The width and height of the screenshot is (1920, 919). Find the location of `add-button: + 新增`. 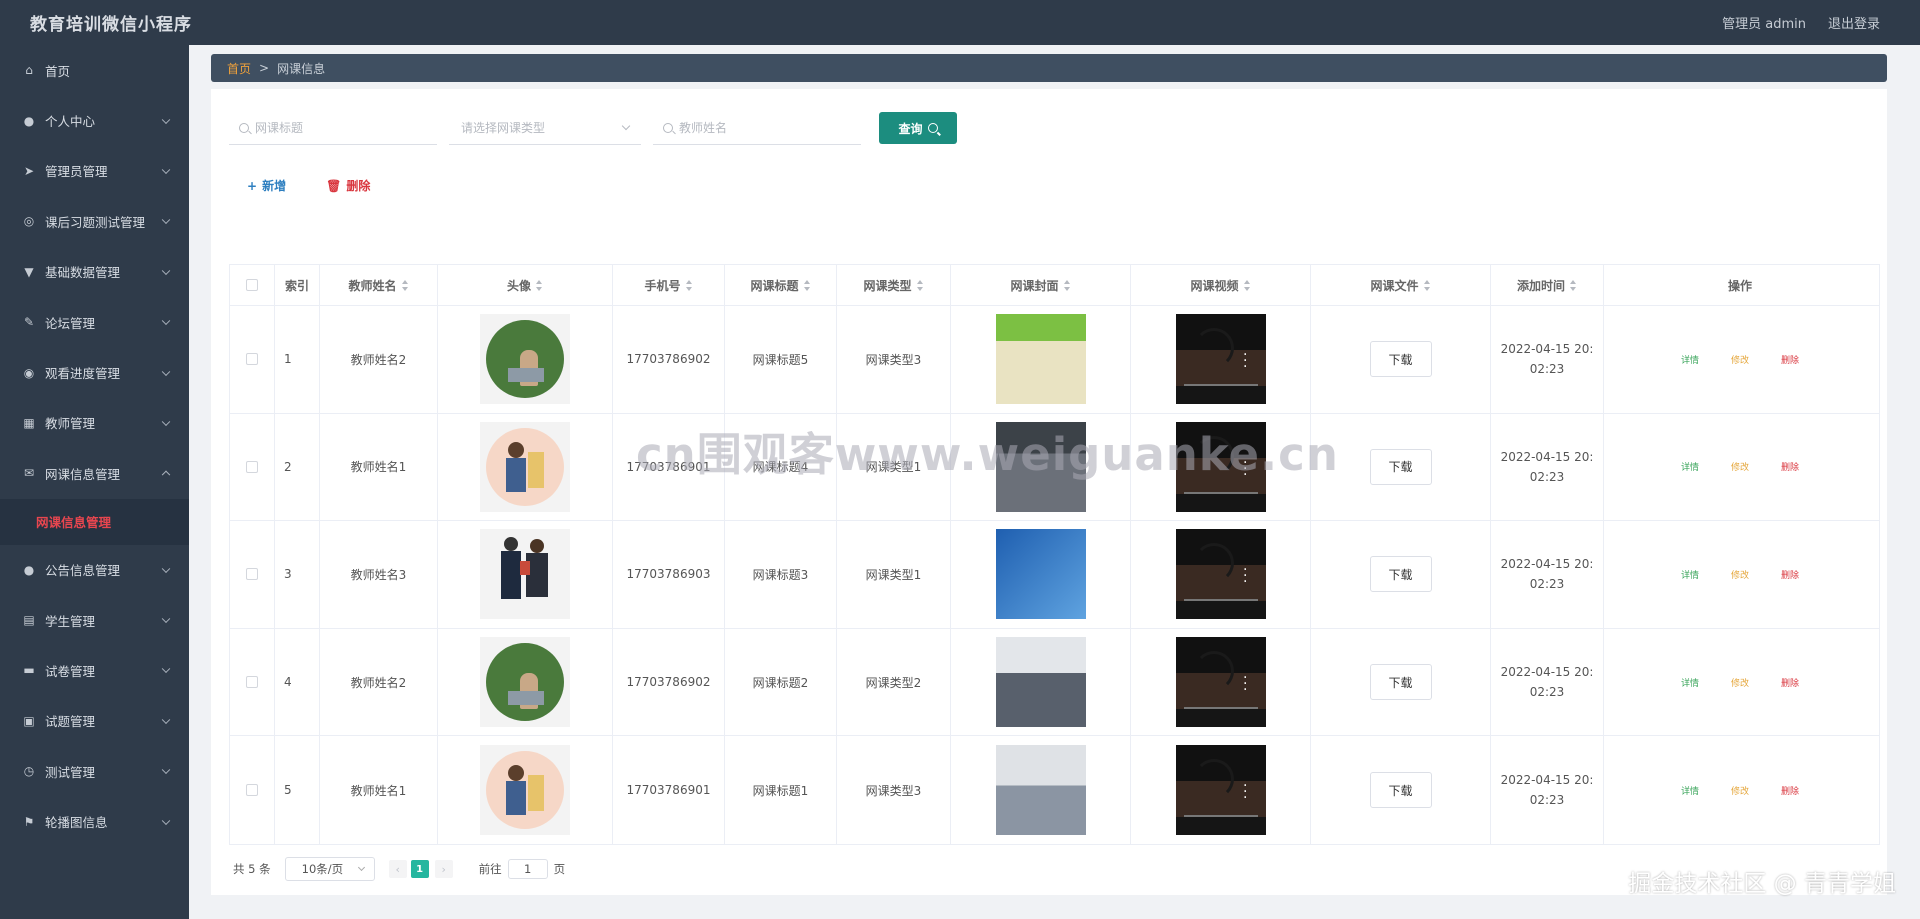

add-button: + 新增 is located at coordinates (266, 185).